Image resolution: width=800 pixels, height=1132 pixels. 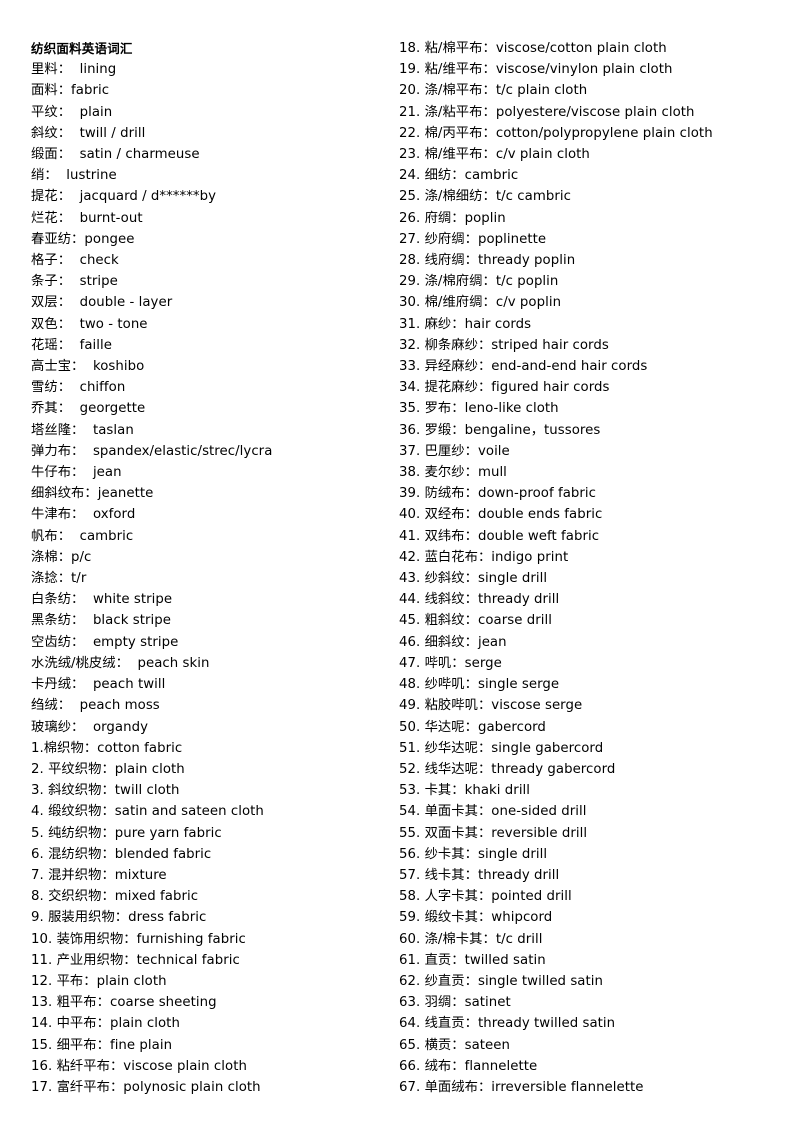 What do you see at coordinates (102, 600) in the screenshot?
I see `vocabulary-entry: 白条纺： white stripe` at bounding box center [102, 600].